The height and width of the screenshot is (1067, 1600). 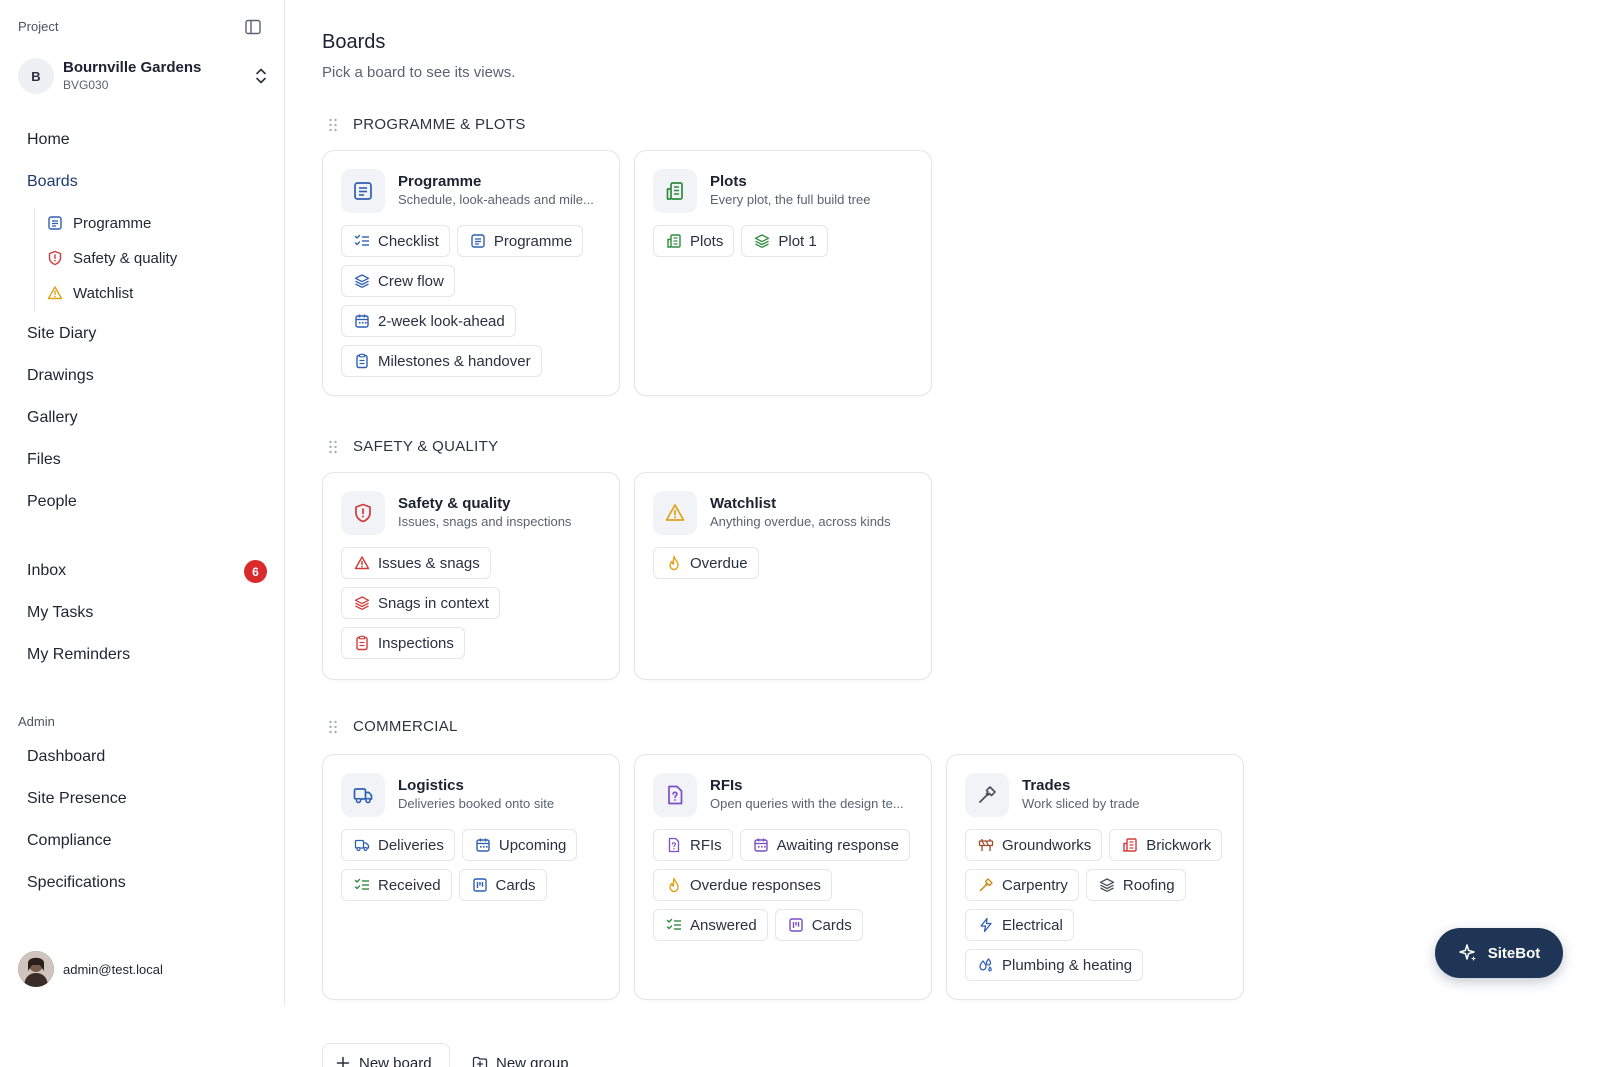 I want to click on warning-triangle-icon, so click(x=55, y=293).